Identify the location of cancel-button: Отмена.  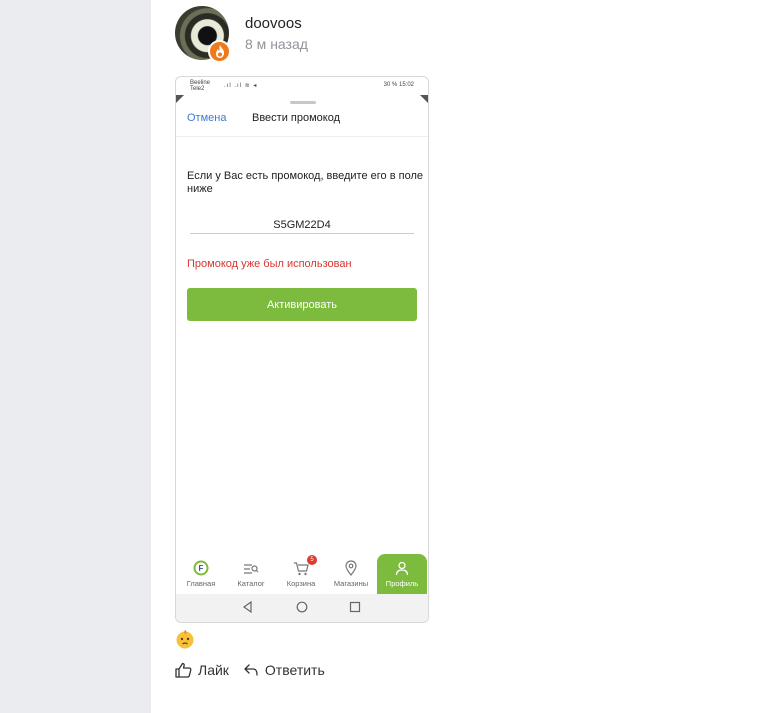
(206, 118).